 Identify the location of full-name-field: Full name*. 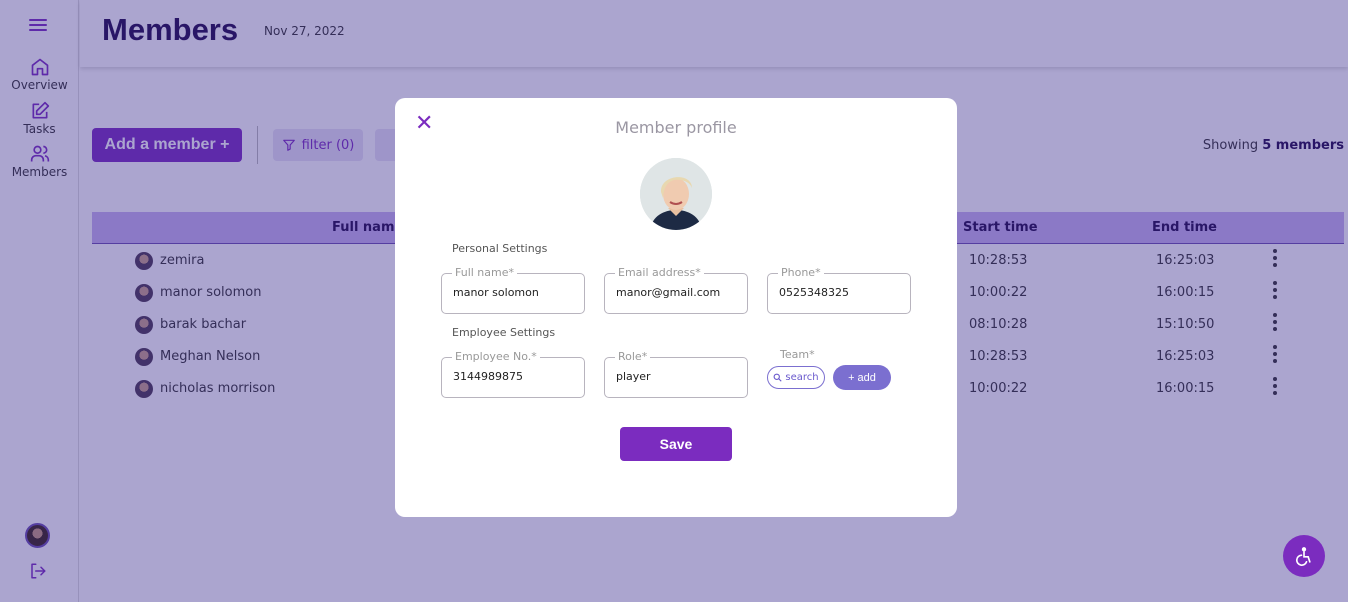
(513, 290).